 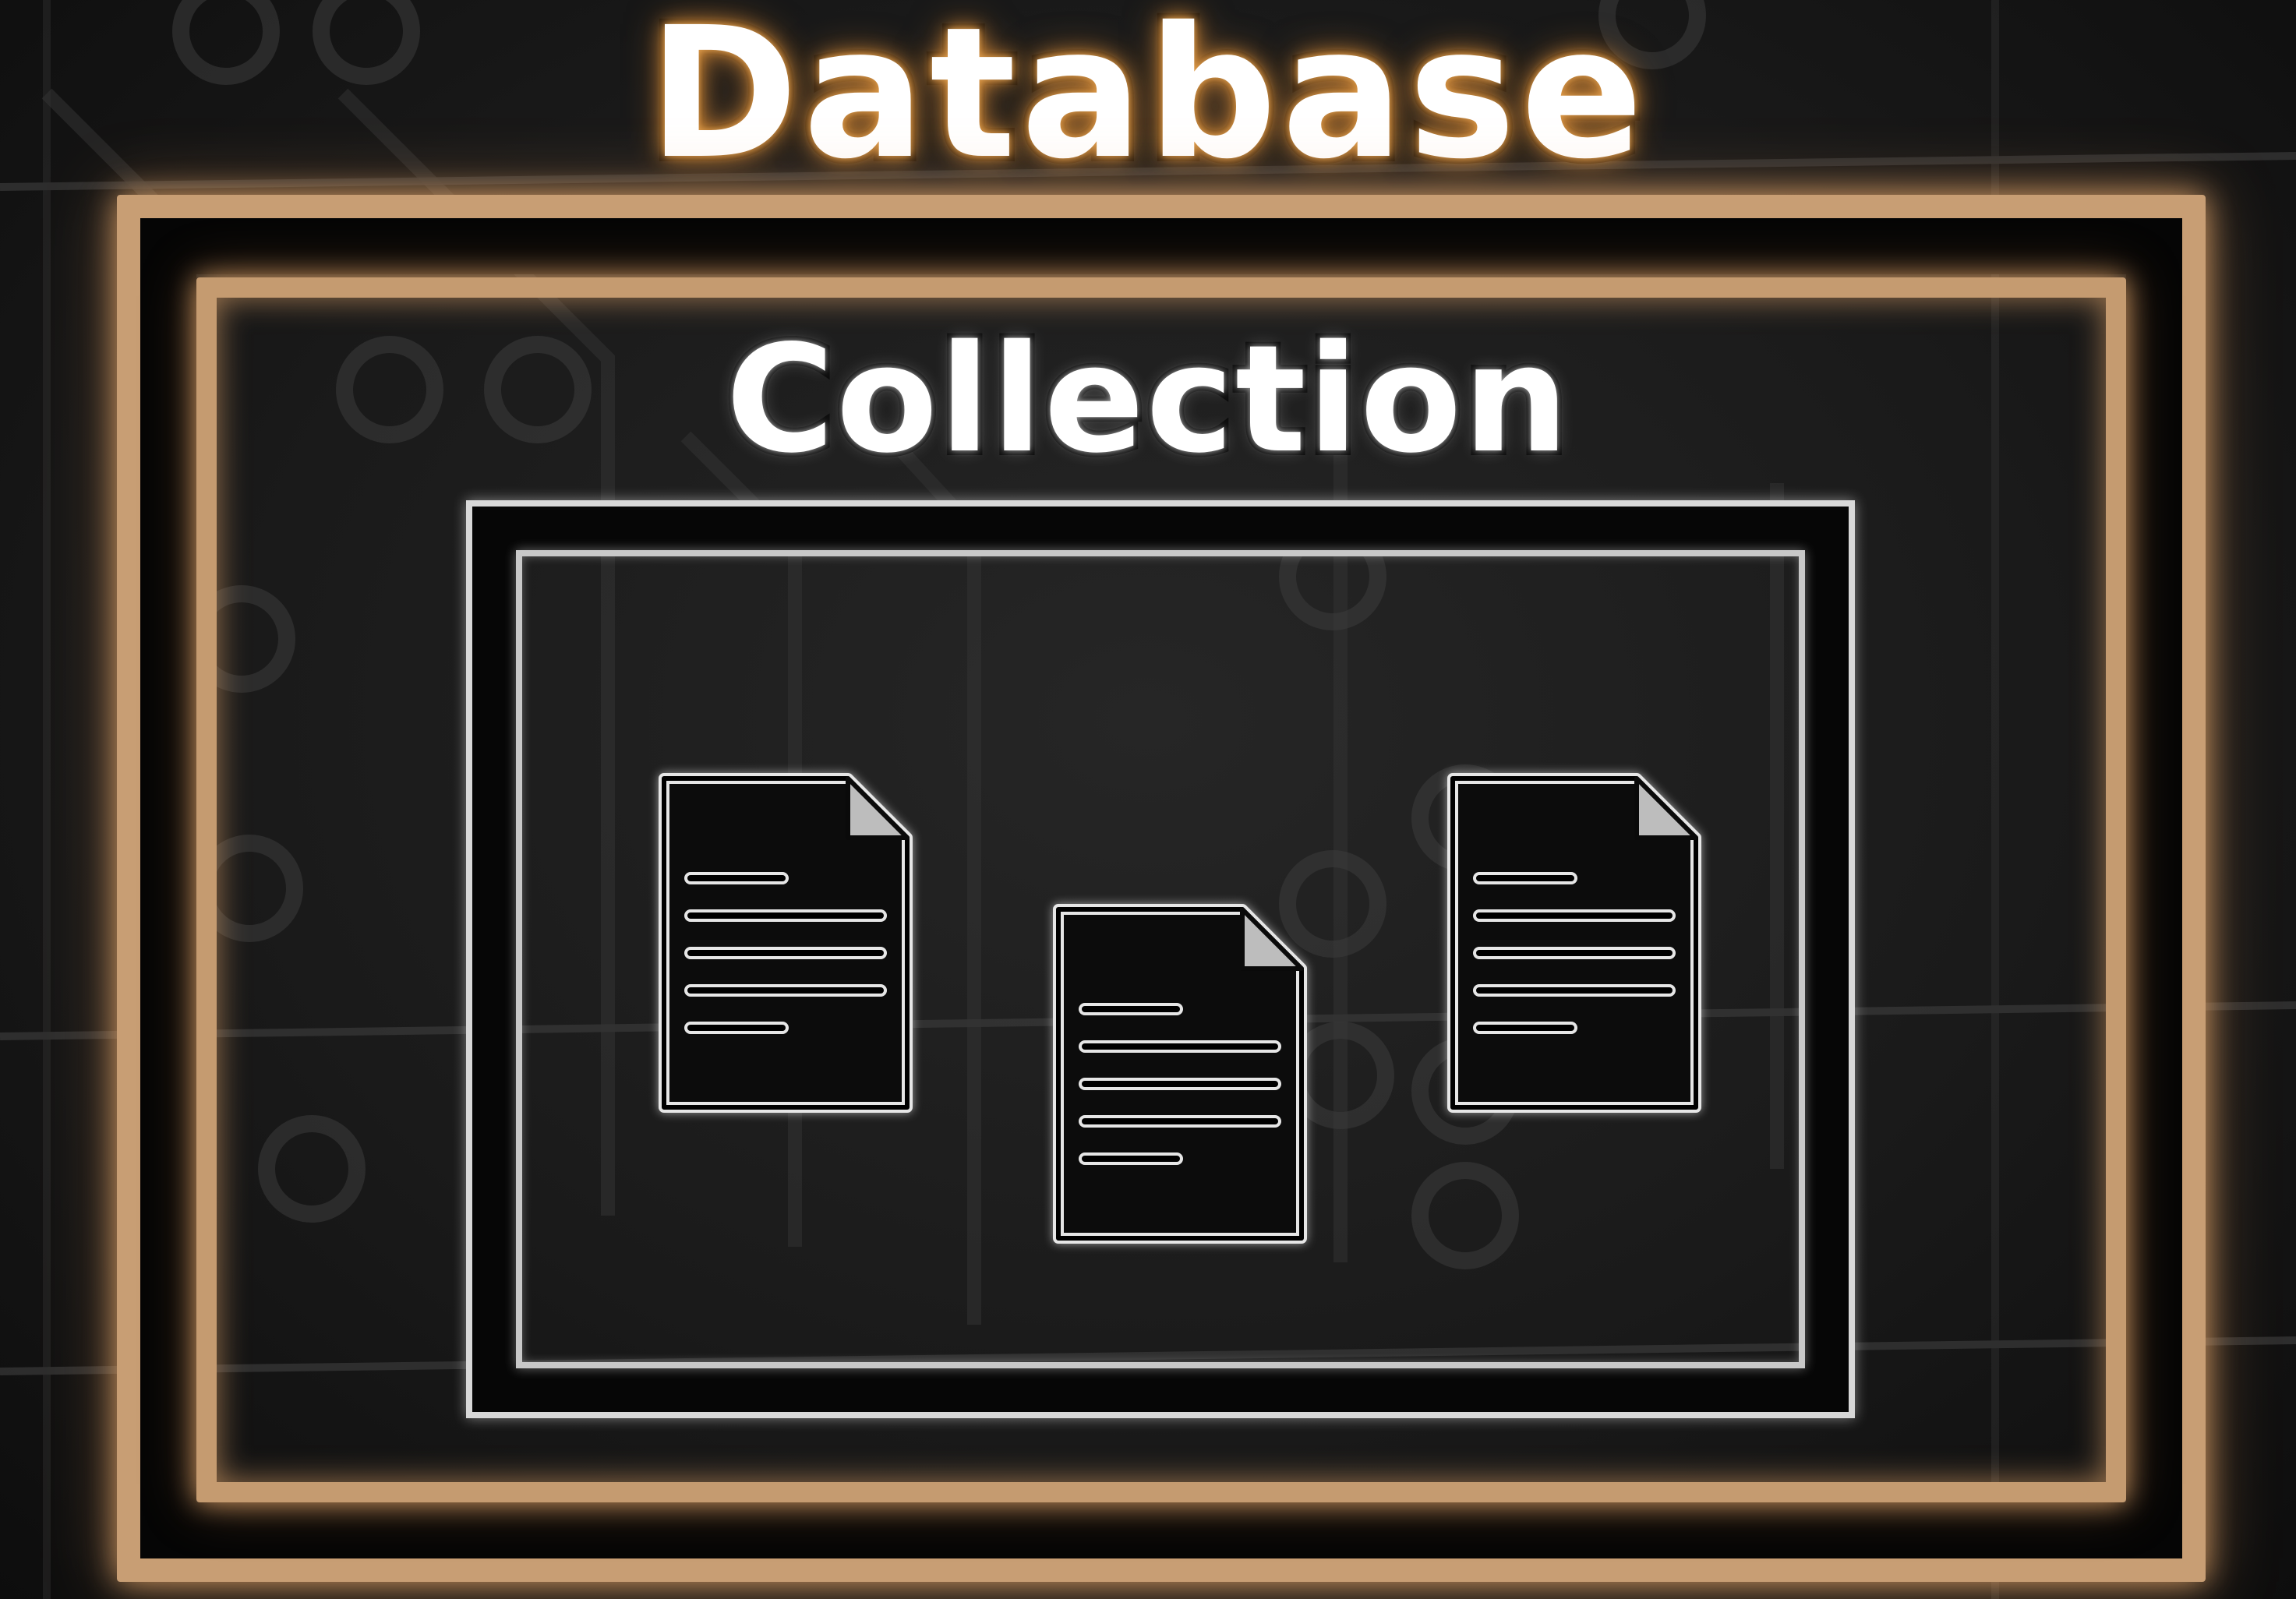 I want to click on collection-title: Collection, so click(x=1147, y=399).